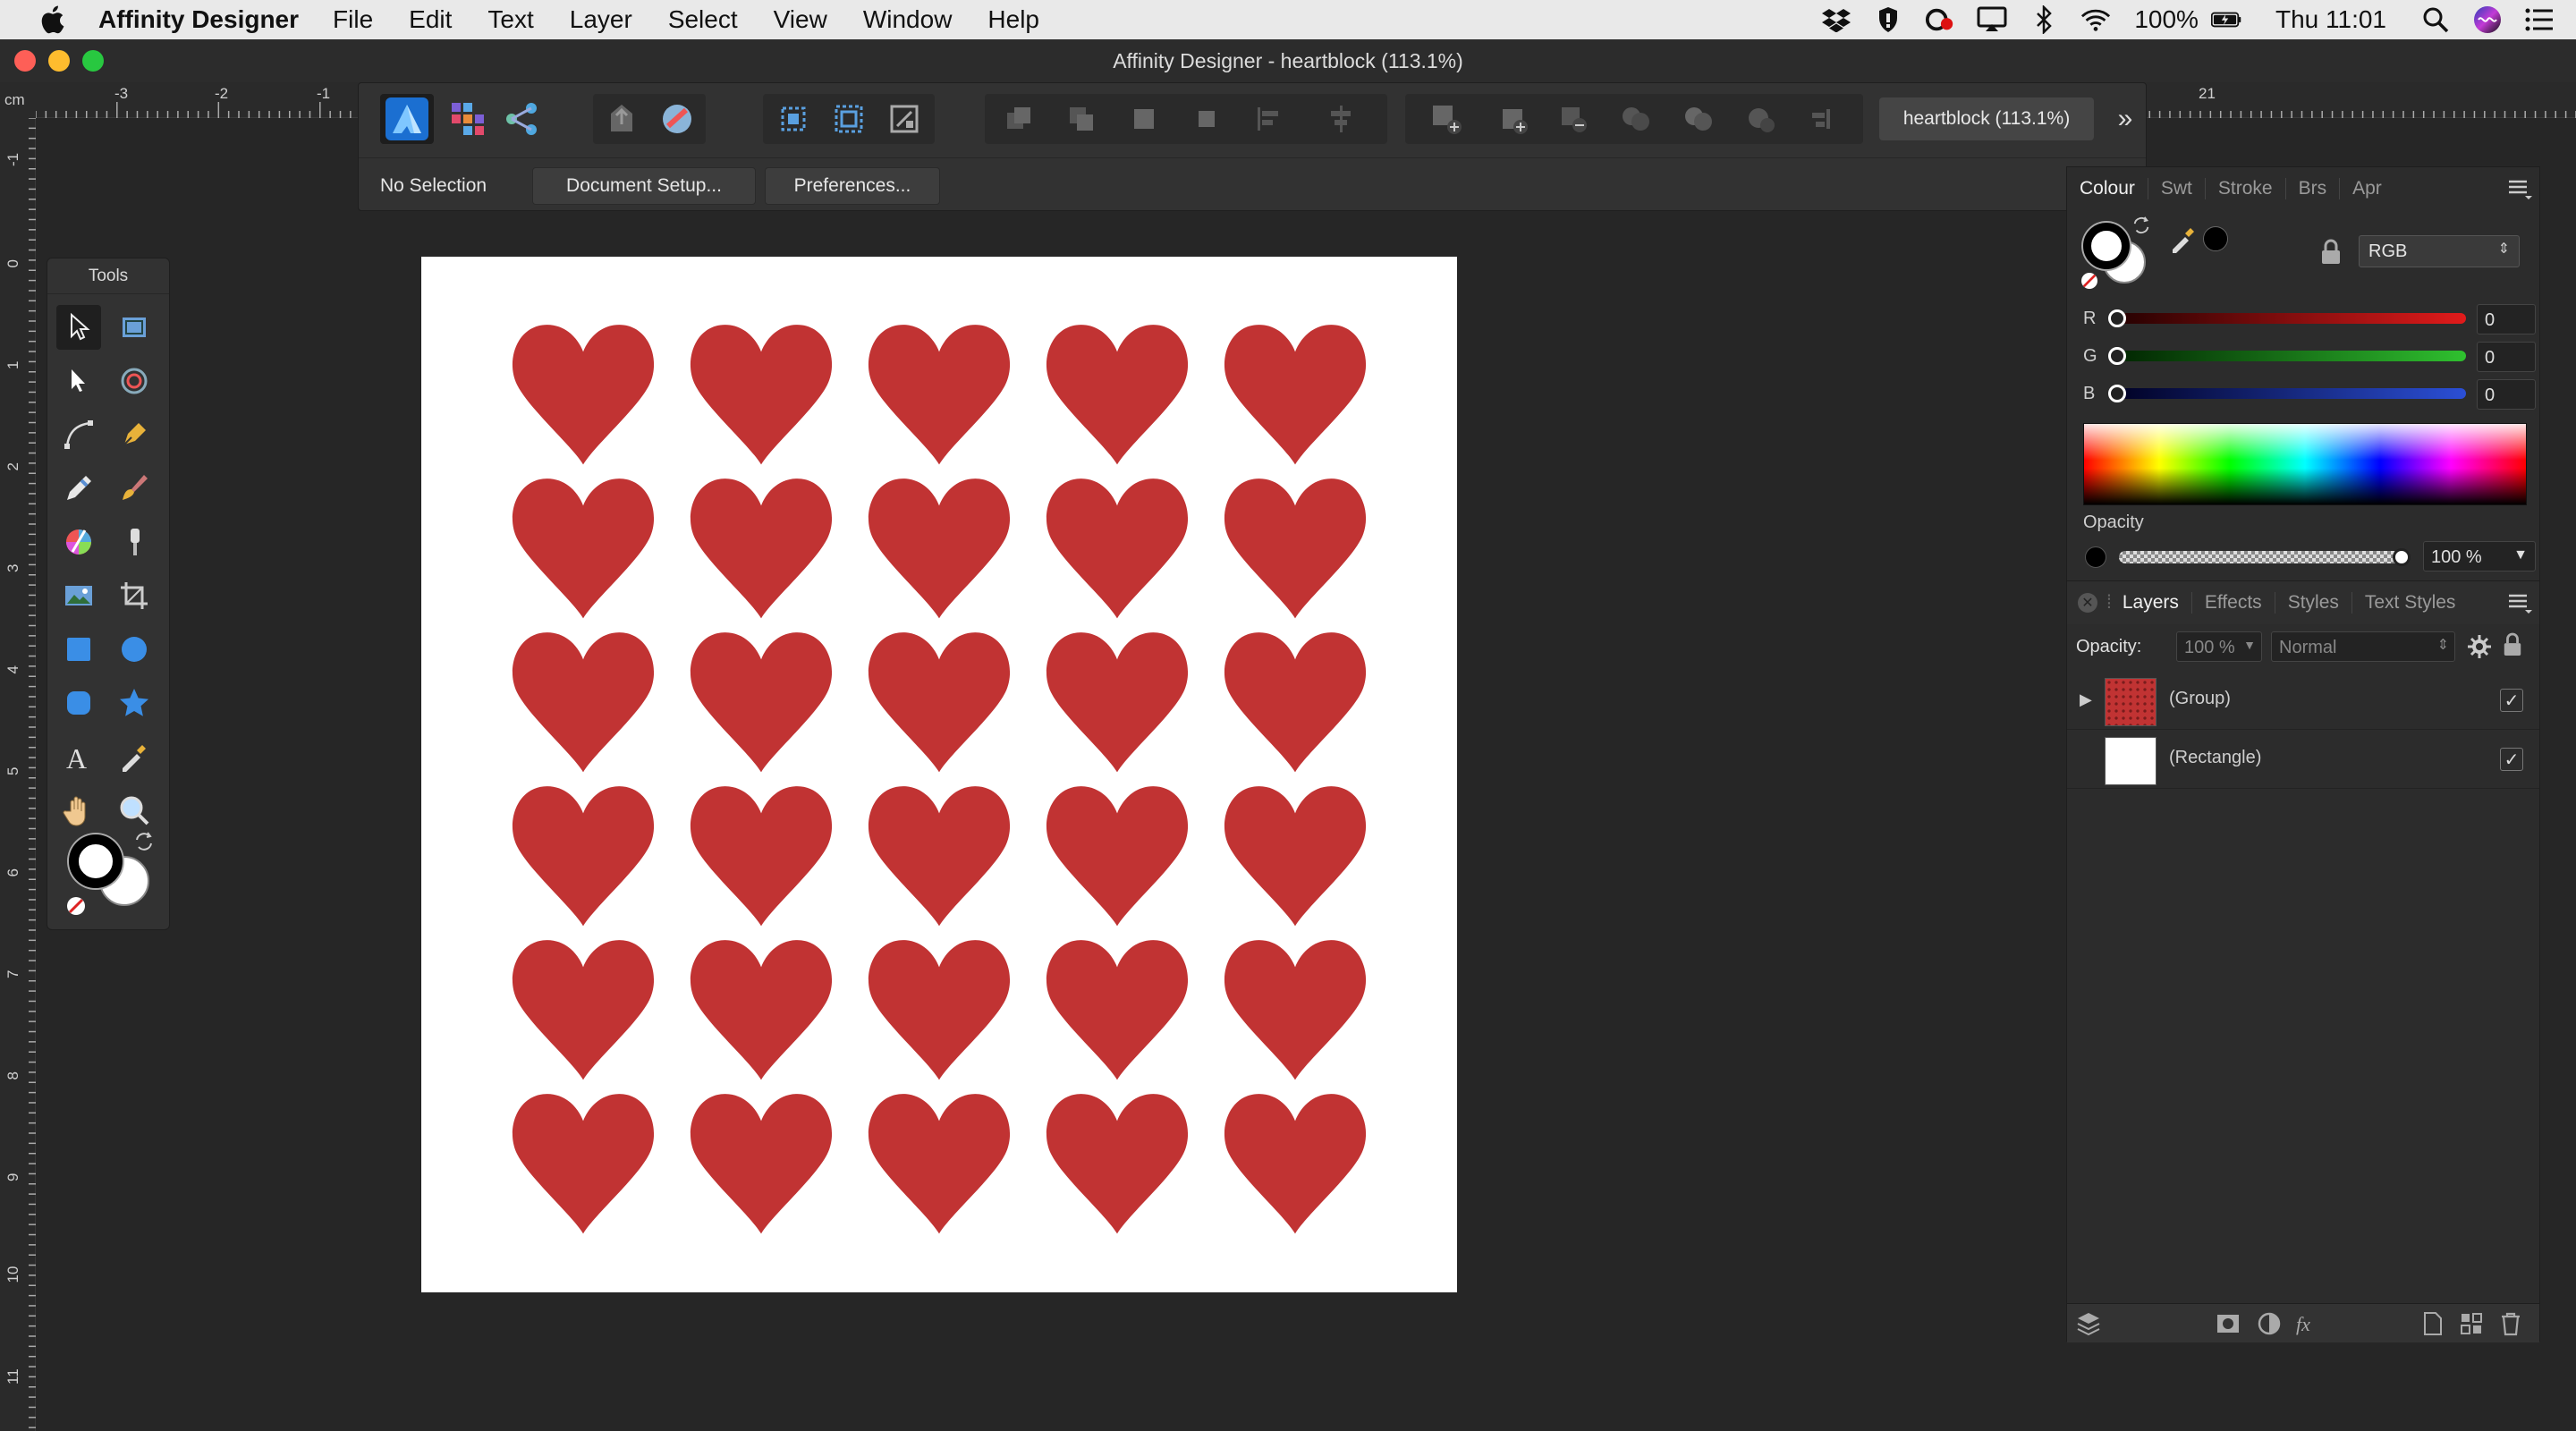 The width and height of the screenshot is (2576, 1431). Describe the element at coordinates (1992, 20) in the screenshot. I see `airplay-icon` at that location.